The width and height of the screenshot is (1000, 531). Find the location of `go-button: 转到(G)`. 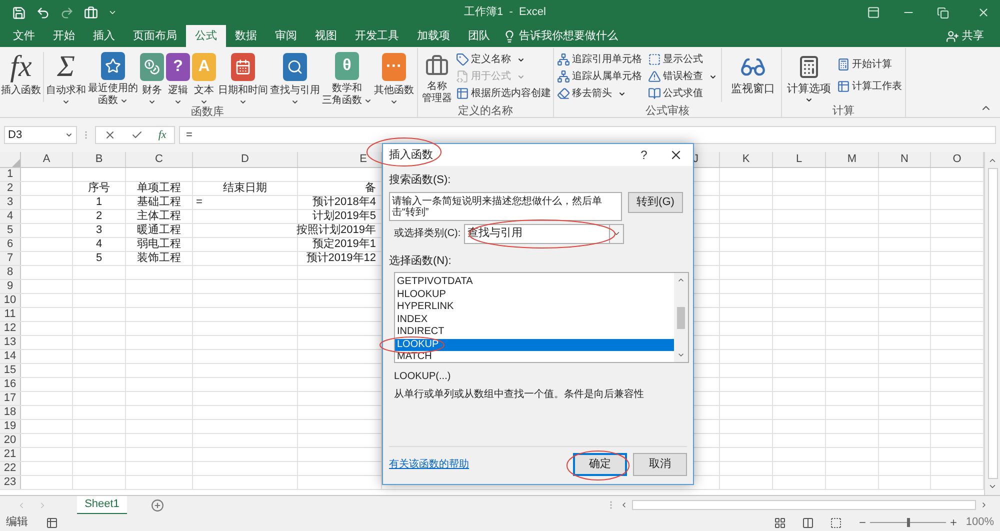

go-button: 转到(G) is located at coordinates (655, 202).